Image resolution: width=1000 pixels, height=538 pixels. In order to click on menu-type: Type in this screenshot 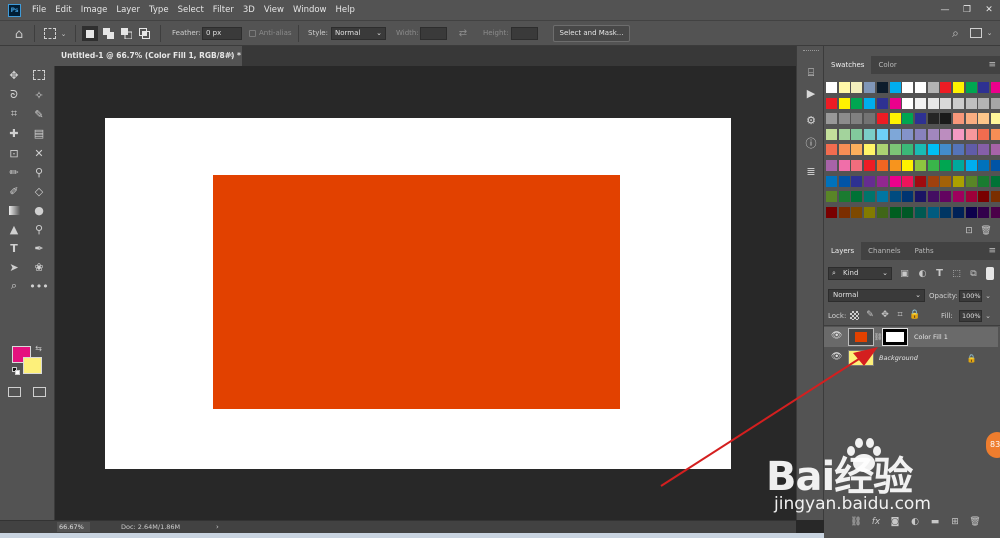, I will do `click(159, 10)`.